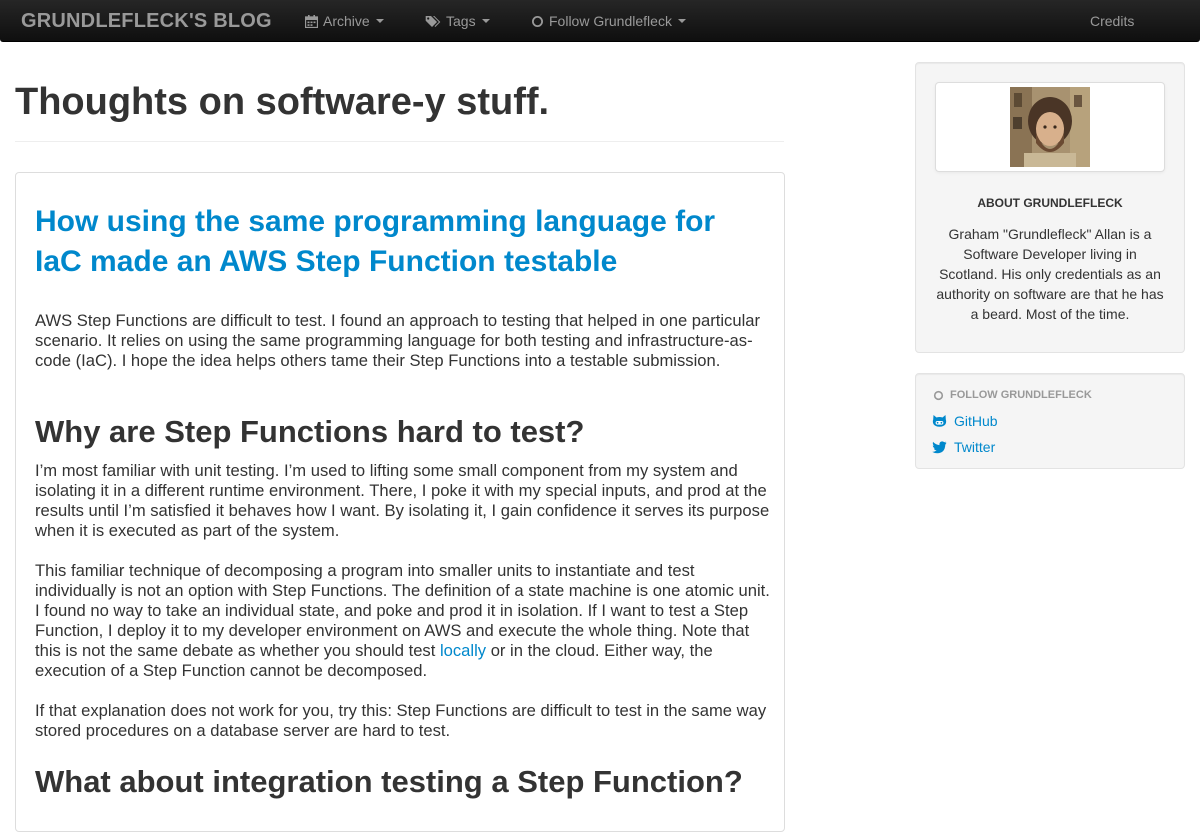 This screenshot has height=832, width=1200. I want to click on nav-archive-label: Archive, so click(346, 21).